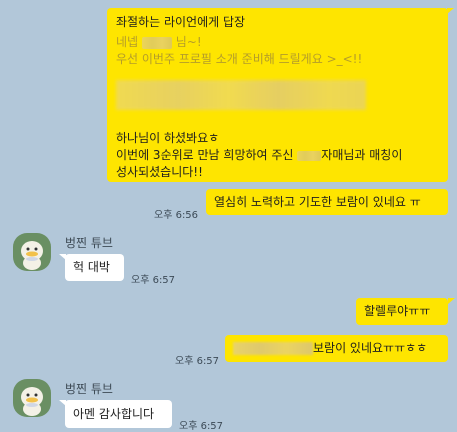 Image resolution: width=457 pixels, height=432 pixels. I want to click on quoted-line-1: 네넵 님~!, so click(159, 42).